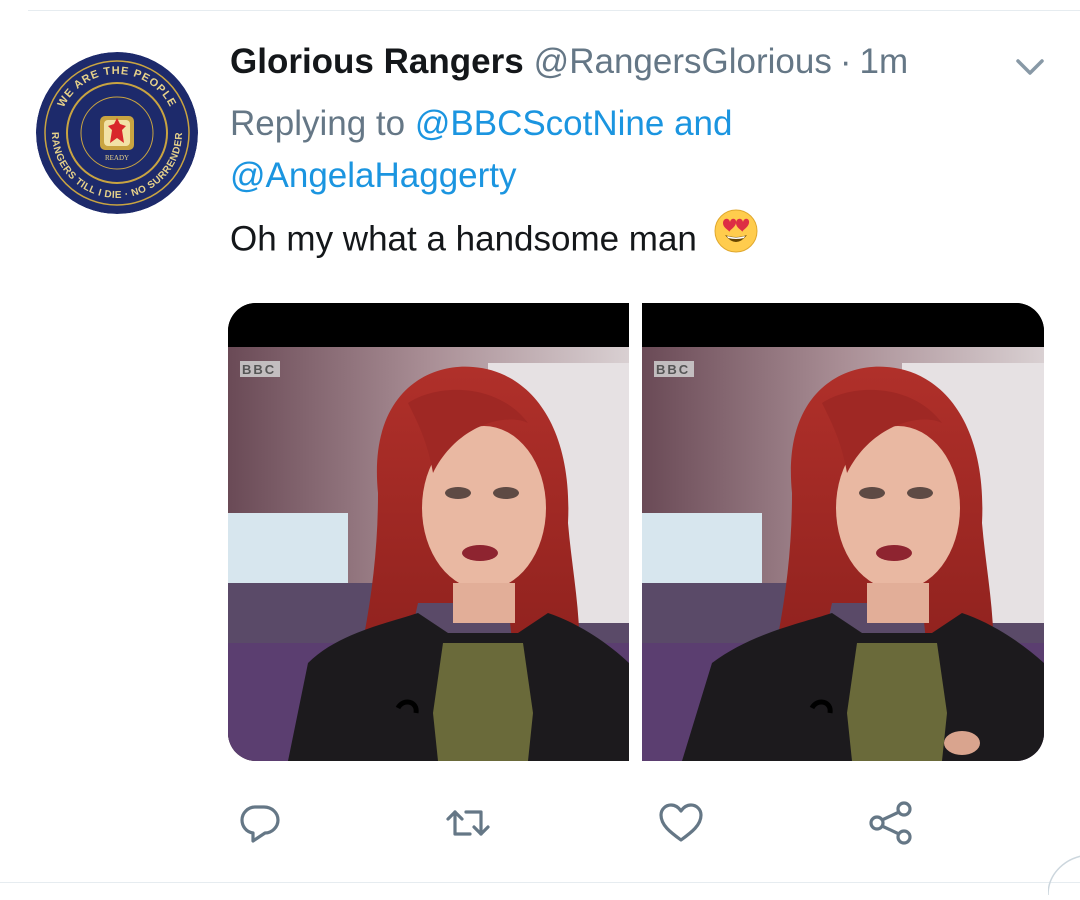  I want to click on bottom-divider, so click(540, 882).